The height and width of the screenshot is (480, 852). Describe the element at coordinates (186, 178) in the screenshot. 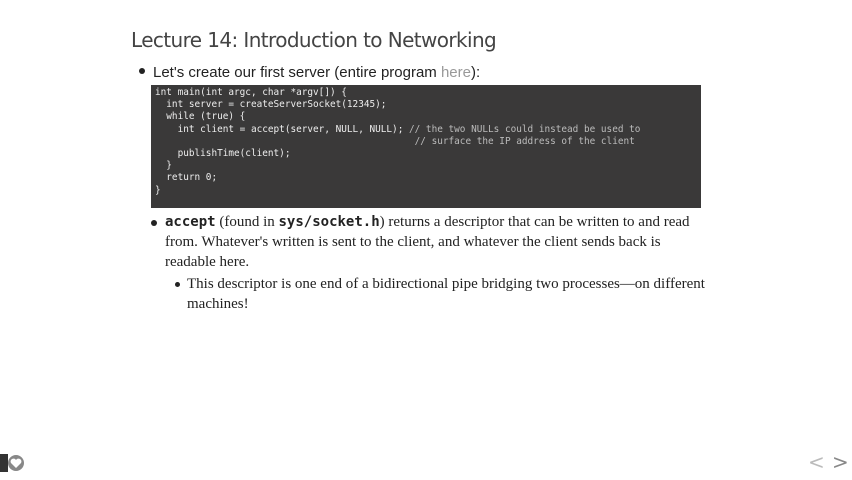

I see `code-line-8: return 0;` at that location.